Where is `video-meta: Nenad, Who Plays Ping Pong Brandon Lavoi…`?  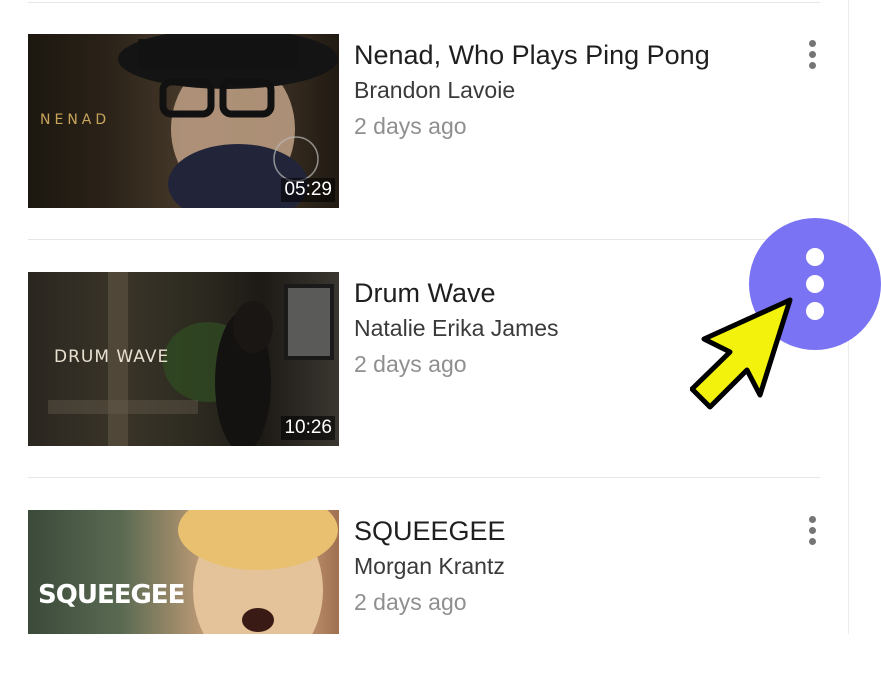
video-meta: Nenad, Who Plays Ping Pong Brandon Lavoi… is located at coordinates (564, 89).